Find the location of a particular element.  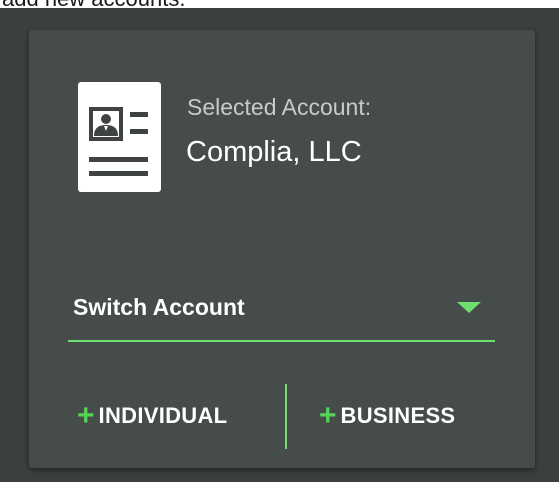

button-divider is located at coordinates (286, 416).